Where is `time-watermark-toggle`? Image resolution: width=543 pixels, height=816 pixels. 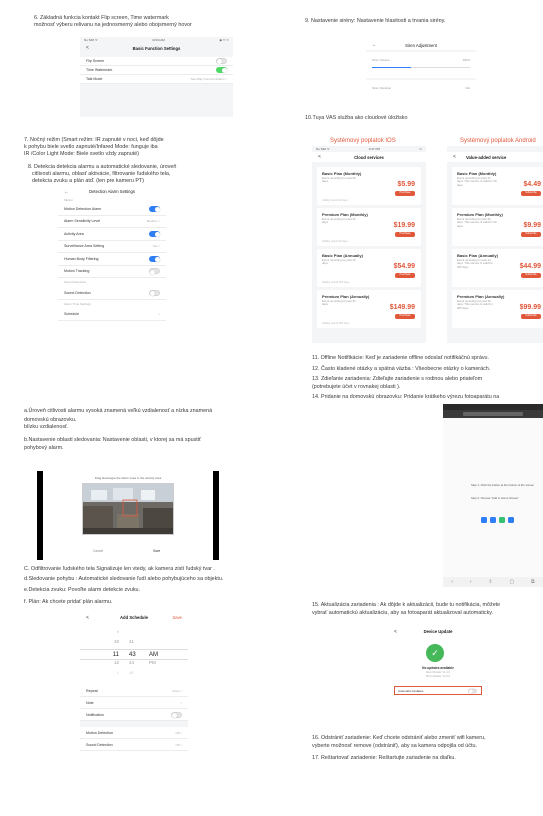 time-watermark-toggle is located at coordinates (222, 70).